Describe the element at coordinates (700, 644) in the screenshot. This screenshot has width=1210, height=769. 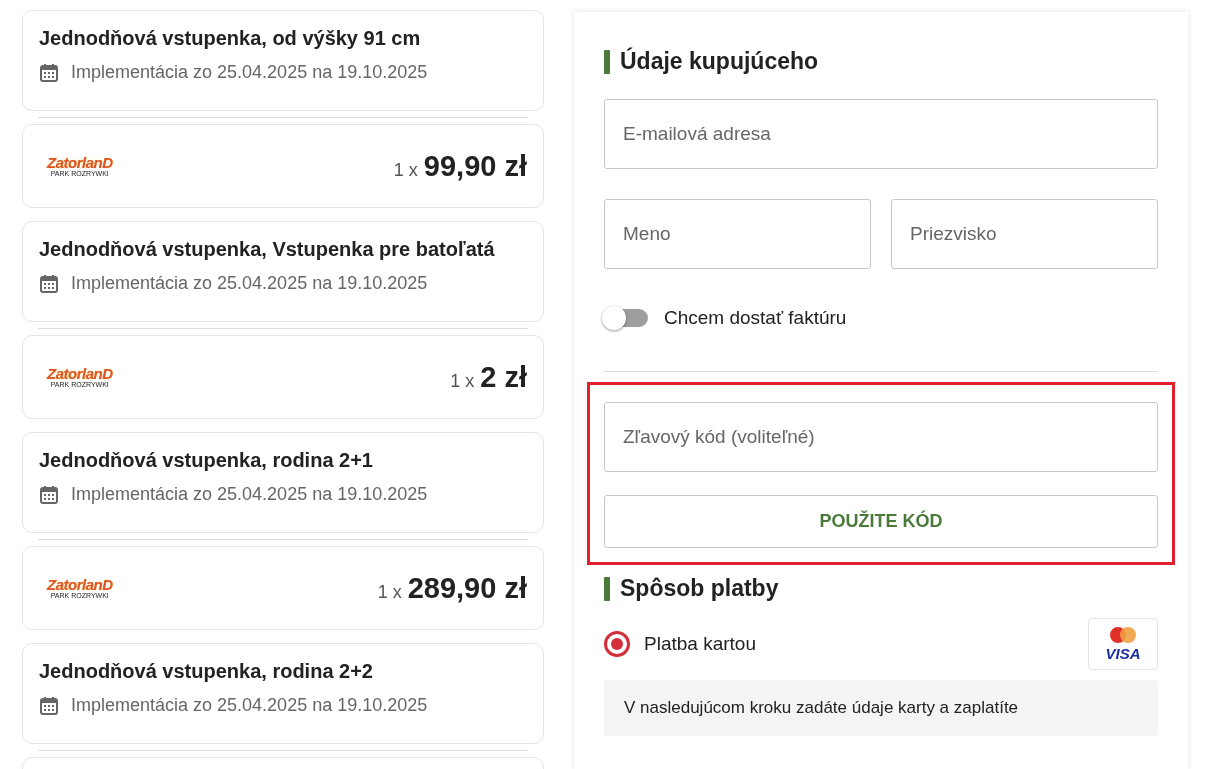
I see `payment-method-label: Platba kartou` at that location.